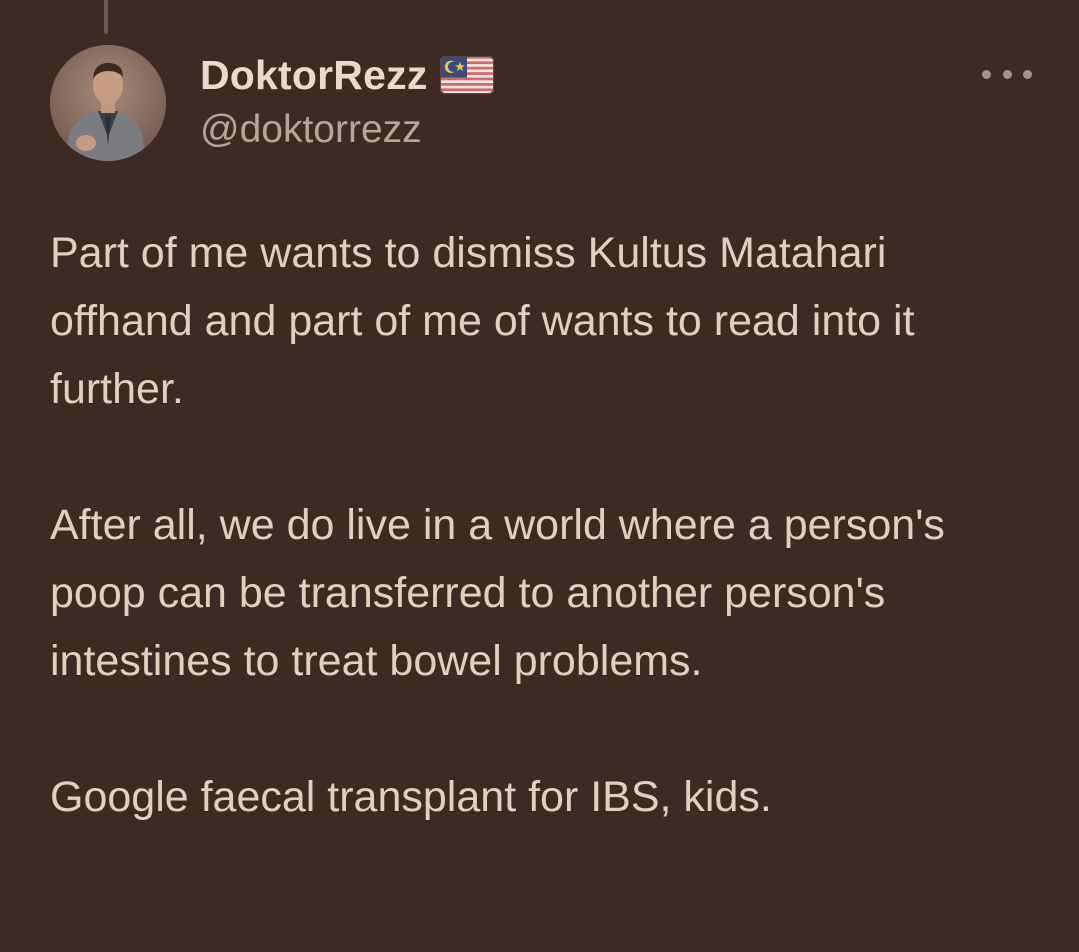 Image resolution: width=1079 pixels, height=952 pixels. I want to click on author-name-row: DoktorRezz, so click(347, 75).